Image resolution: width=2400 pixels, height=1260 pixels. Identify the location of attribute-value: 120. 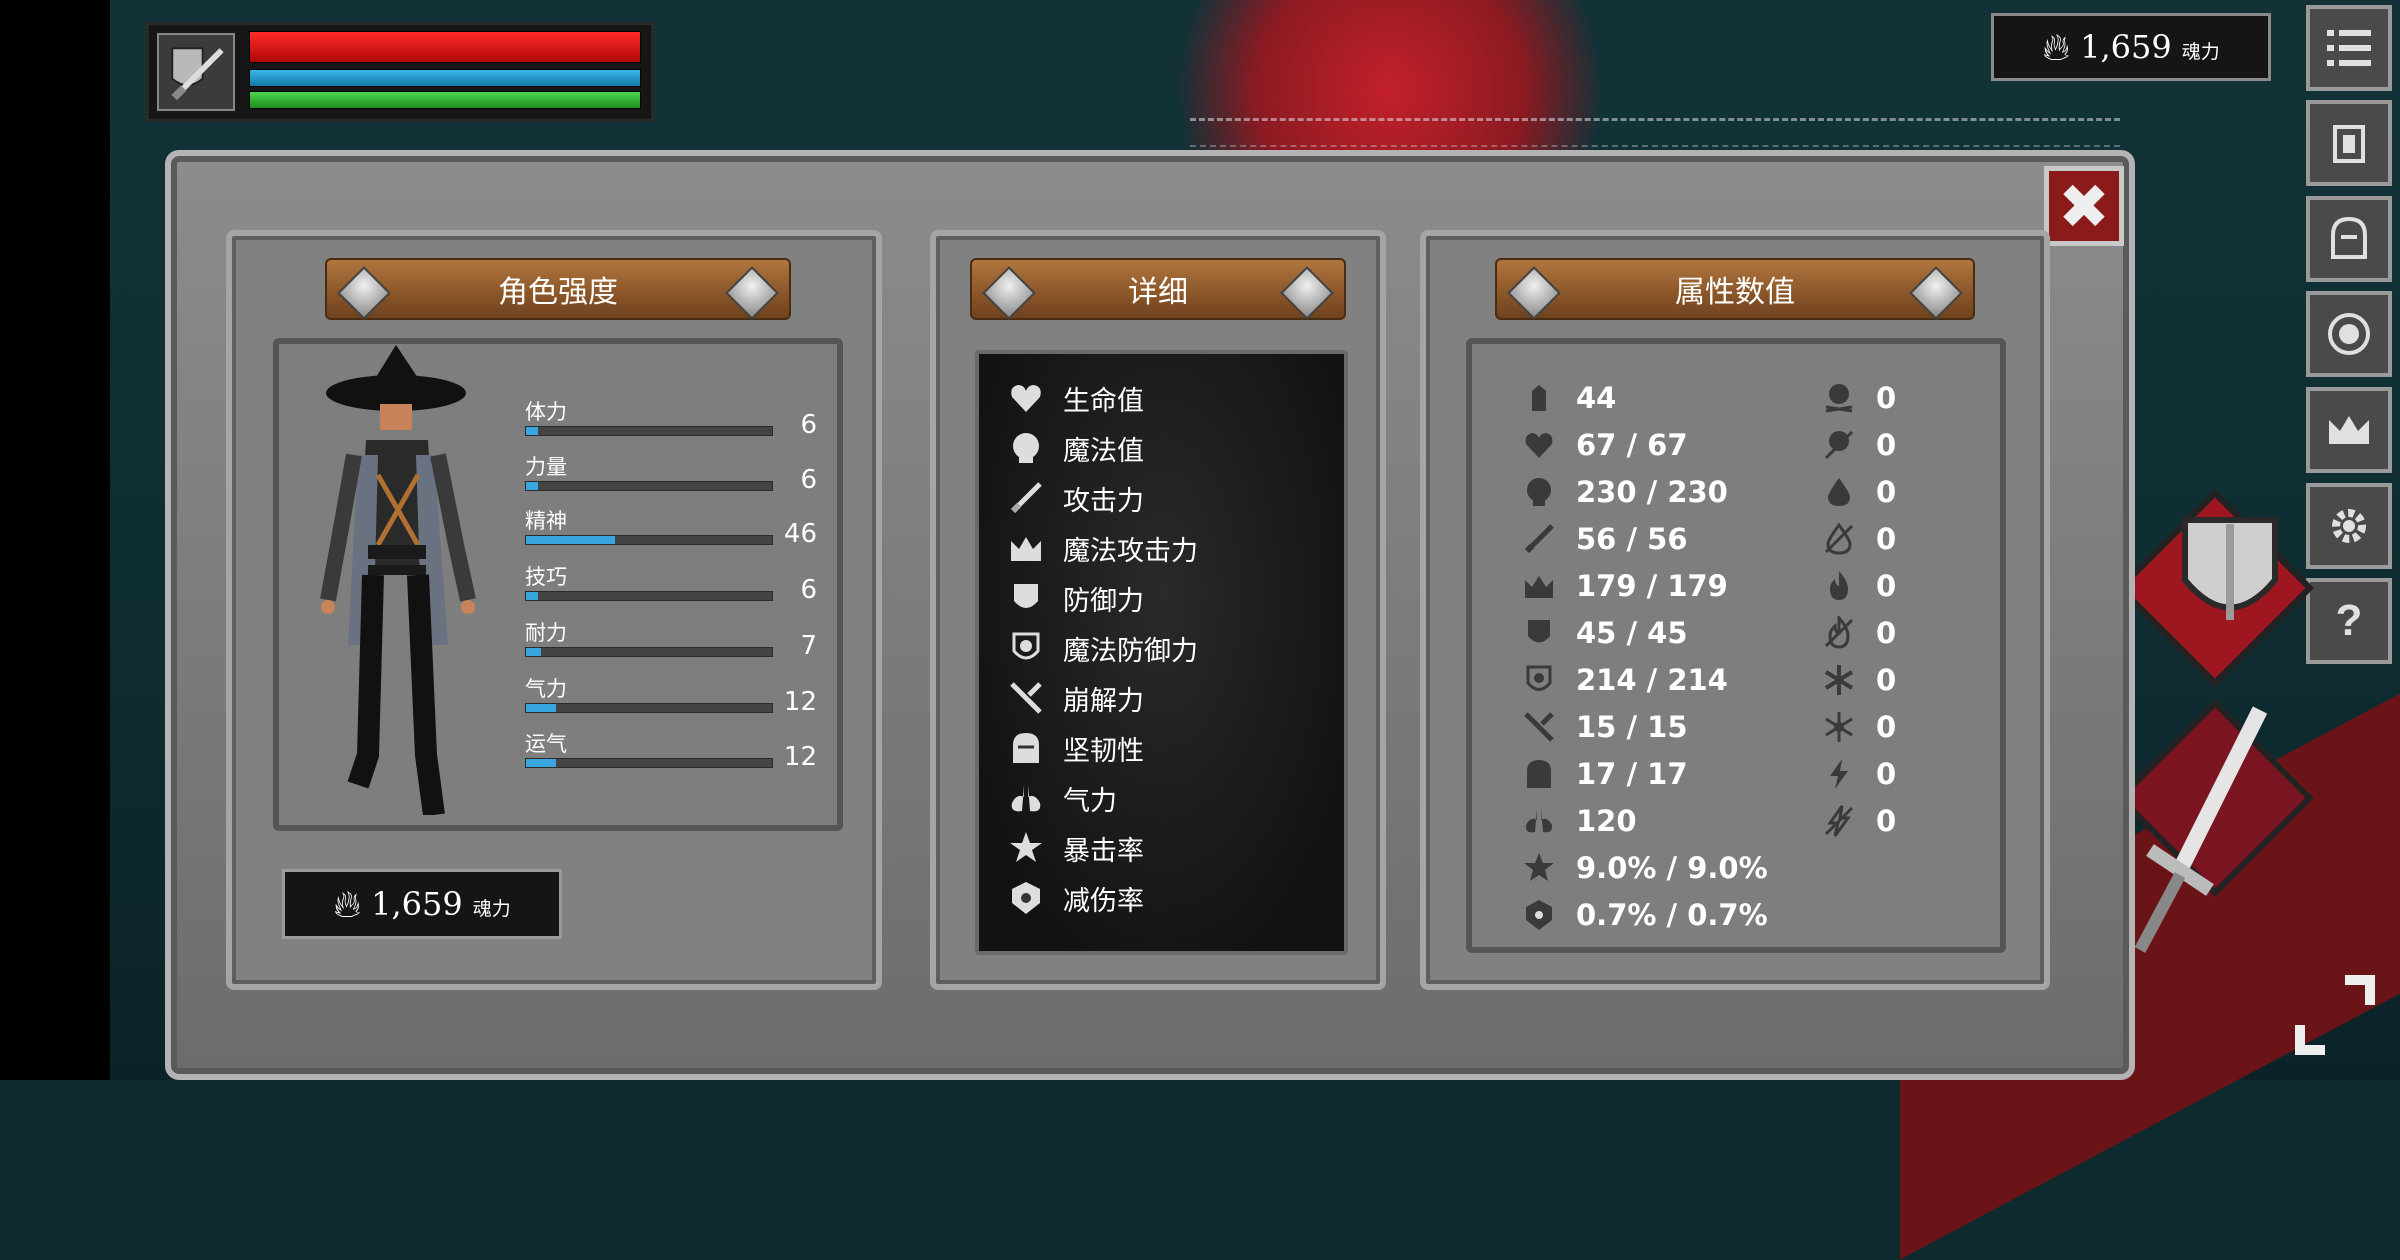
(1606, 821).